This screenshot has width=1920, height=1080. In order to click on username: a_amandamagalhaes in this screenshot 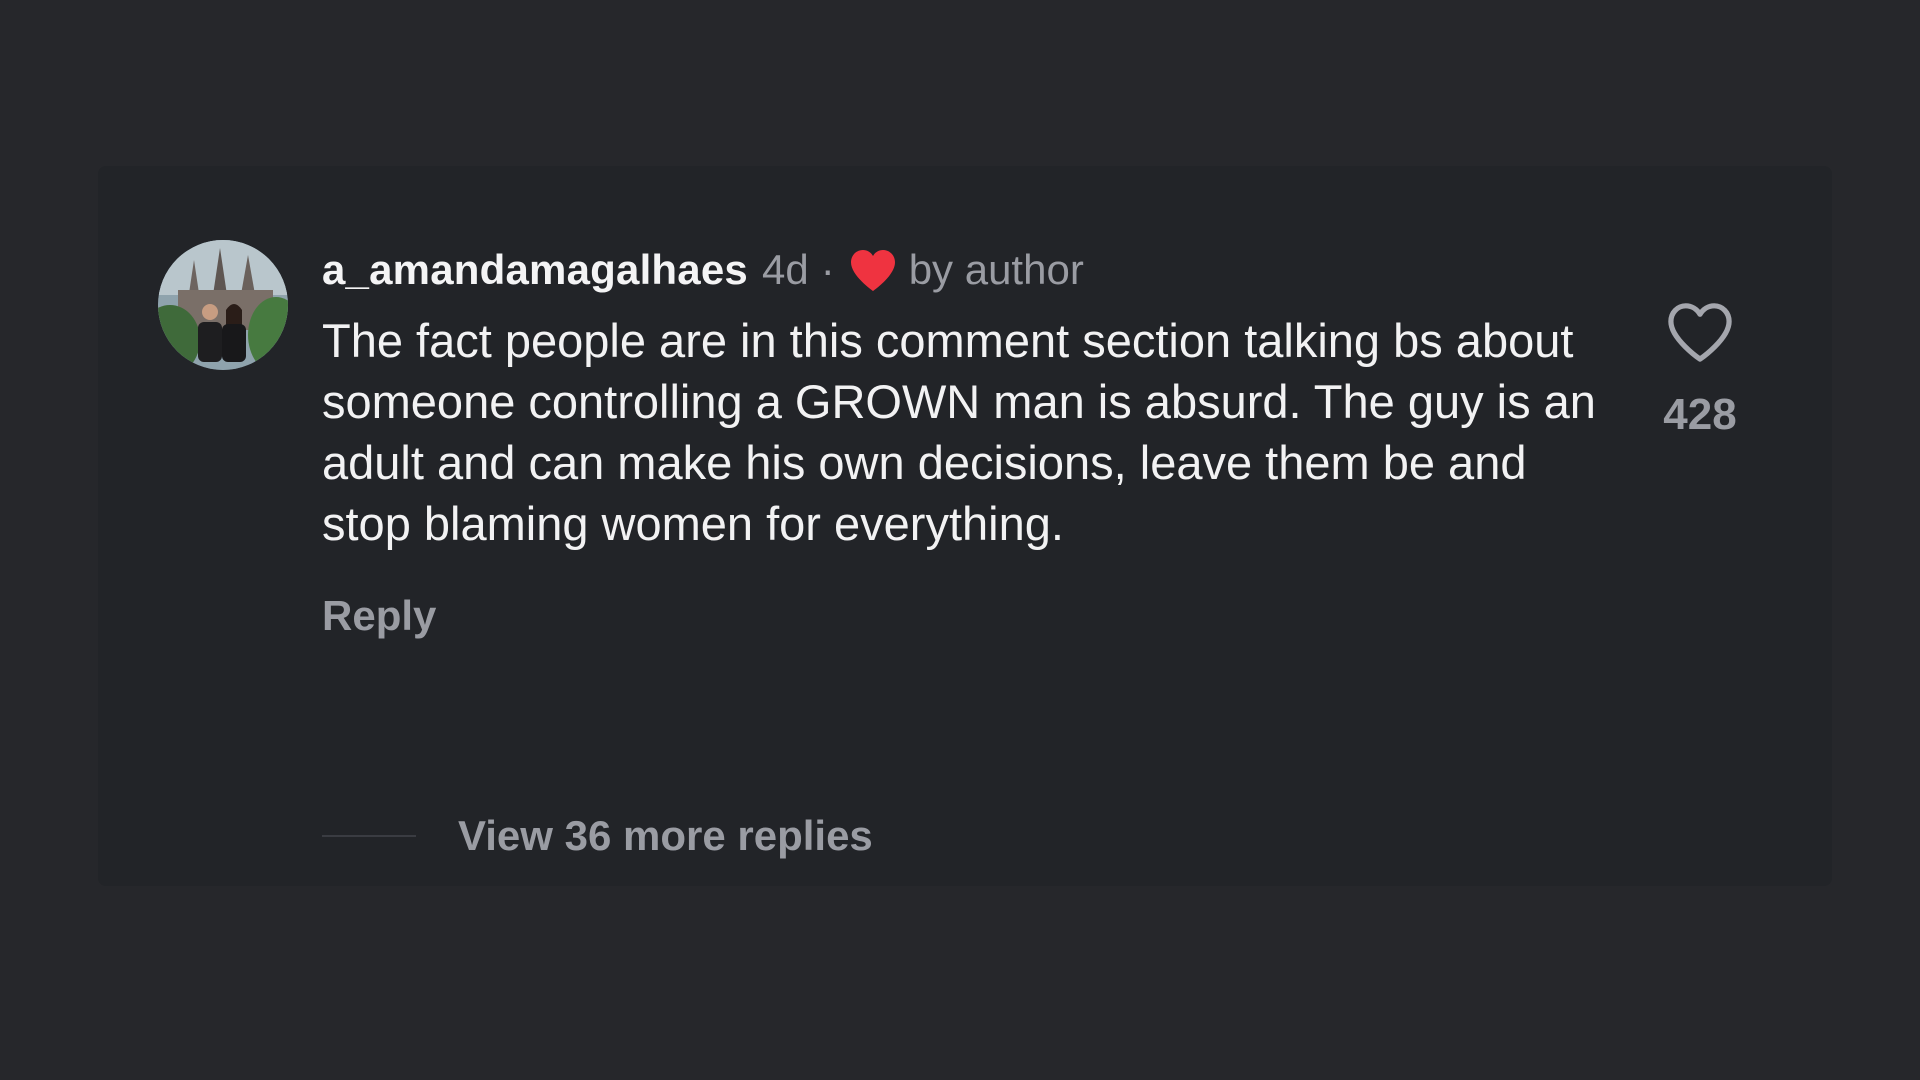, I will do `click(535, 270)`.